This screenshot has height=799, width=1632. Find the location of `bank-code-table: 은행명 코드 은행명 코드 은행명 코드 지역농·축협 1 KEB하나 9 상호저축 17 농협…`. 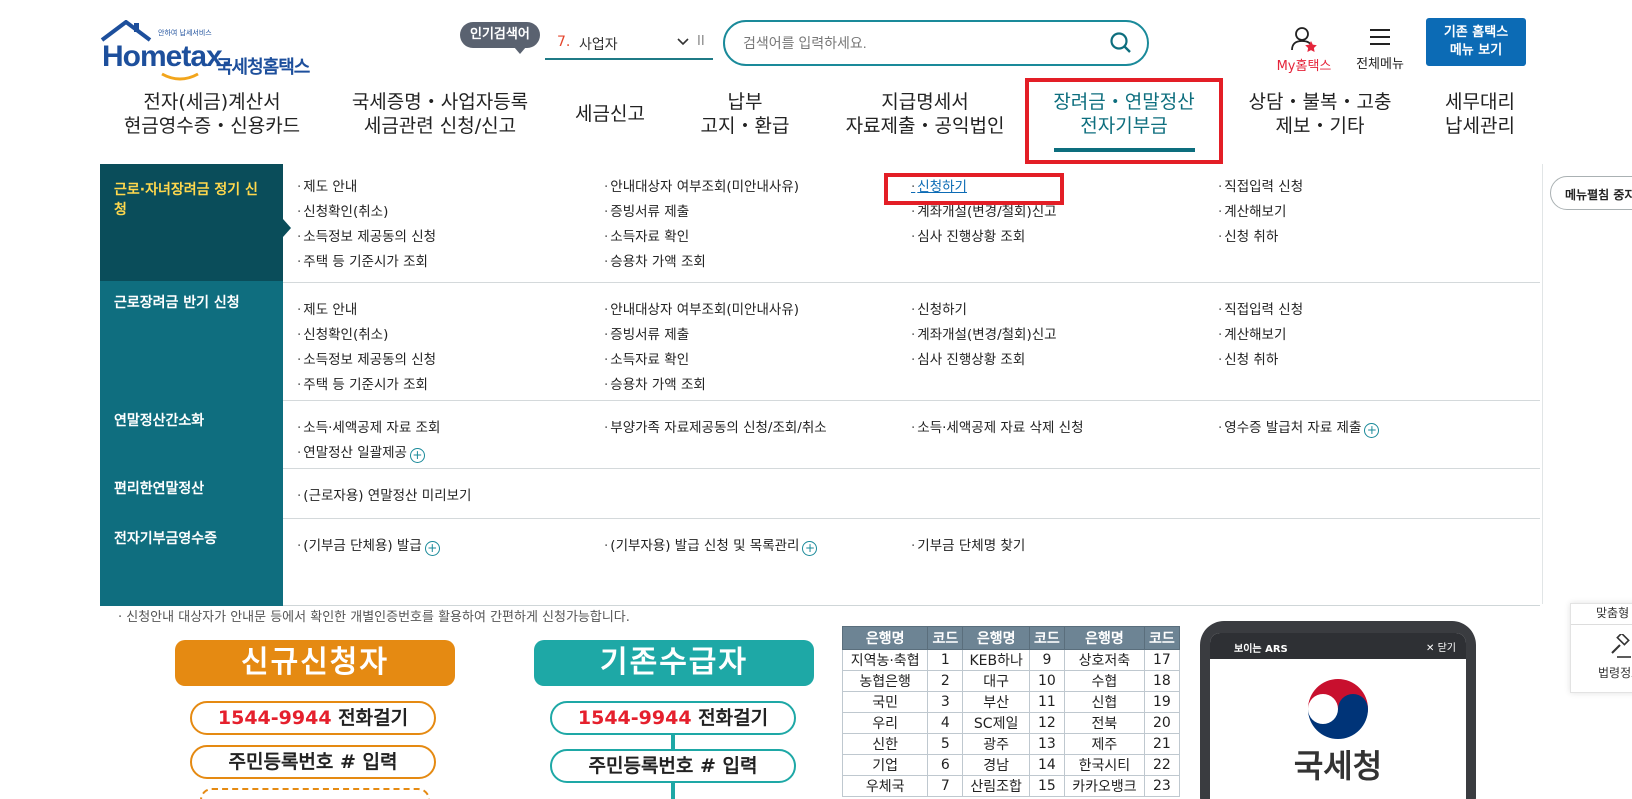

bank-code-table: 은행명 코드 은행명 코드 은행명 코드 지역농·축협 1 KEB하나 9 상호저축 17 농협… is located at coordinates (1011, 711).